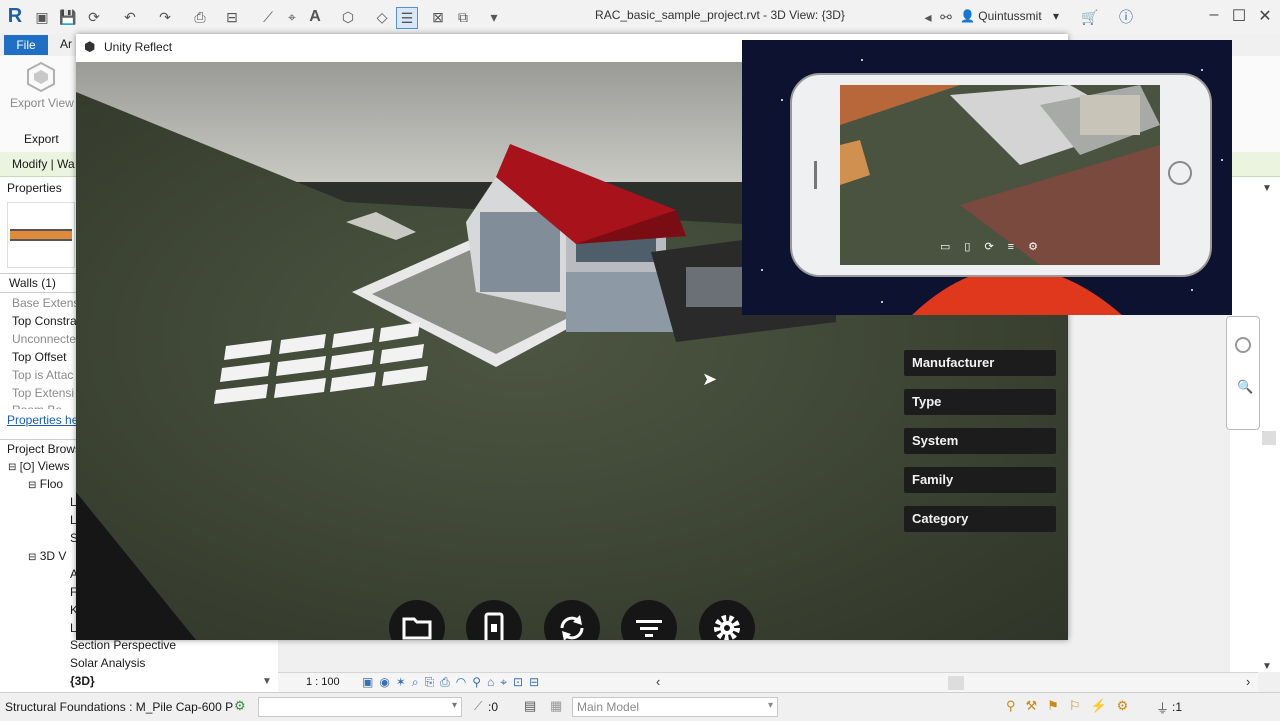  I want to click on redo-icon: ↷, so click(165, 17).